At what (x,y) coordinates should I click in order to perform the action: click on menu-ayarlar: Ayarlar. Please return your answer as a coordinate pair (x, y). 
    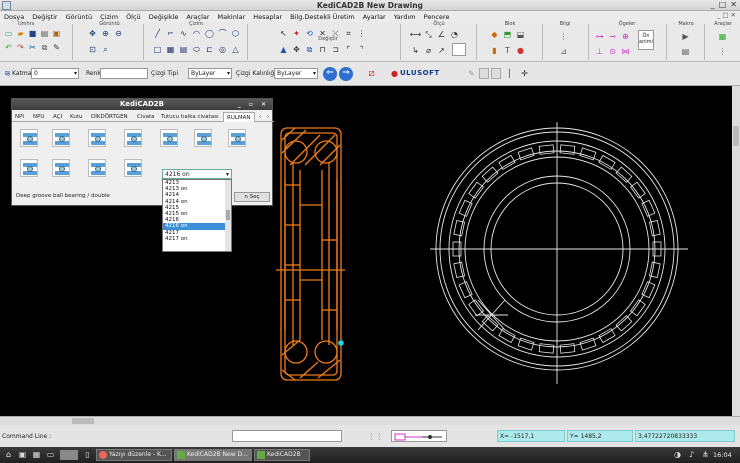
    Looking at the image, I should click on (374, 17).